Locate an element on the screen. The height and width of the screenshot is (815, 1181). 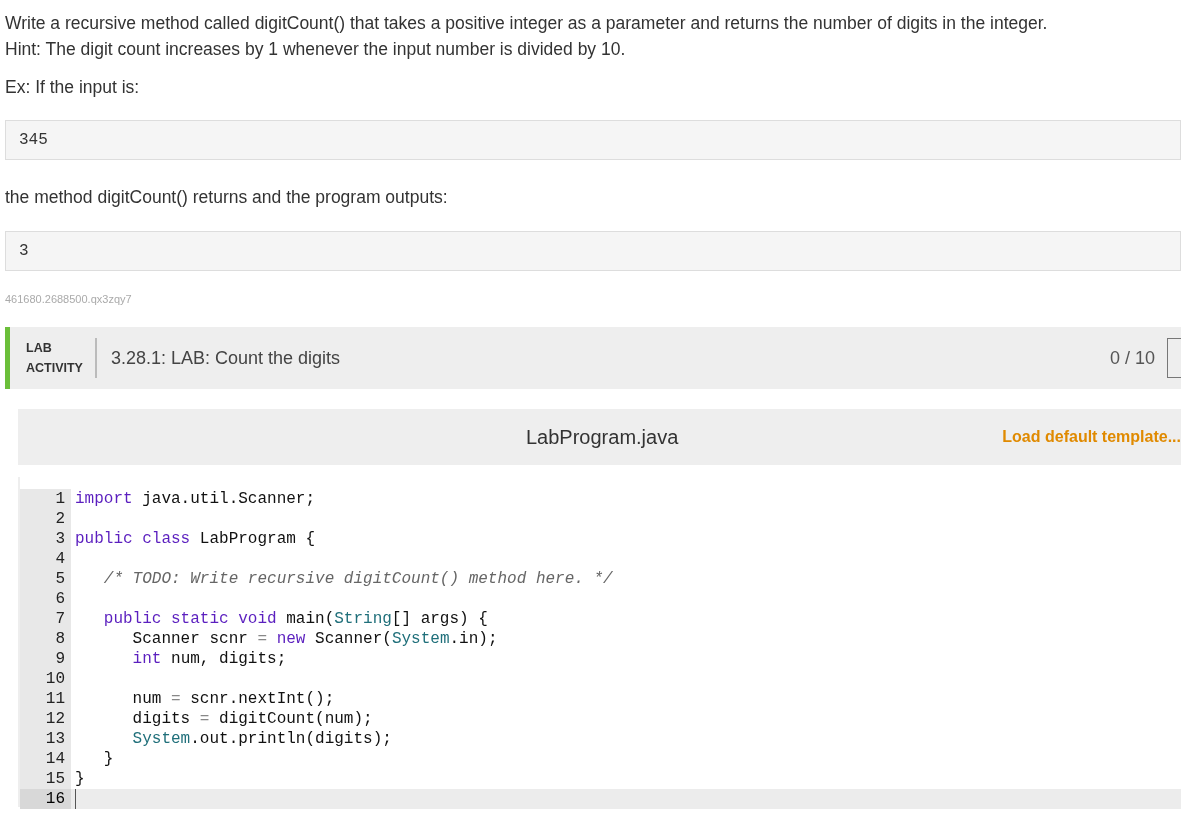
example-output-block: 3 is located at coordinates (593, 250).